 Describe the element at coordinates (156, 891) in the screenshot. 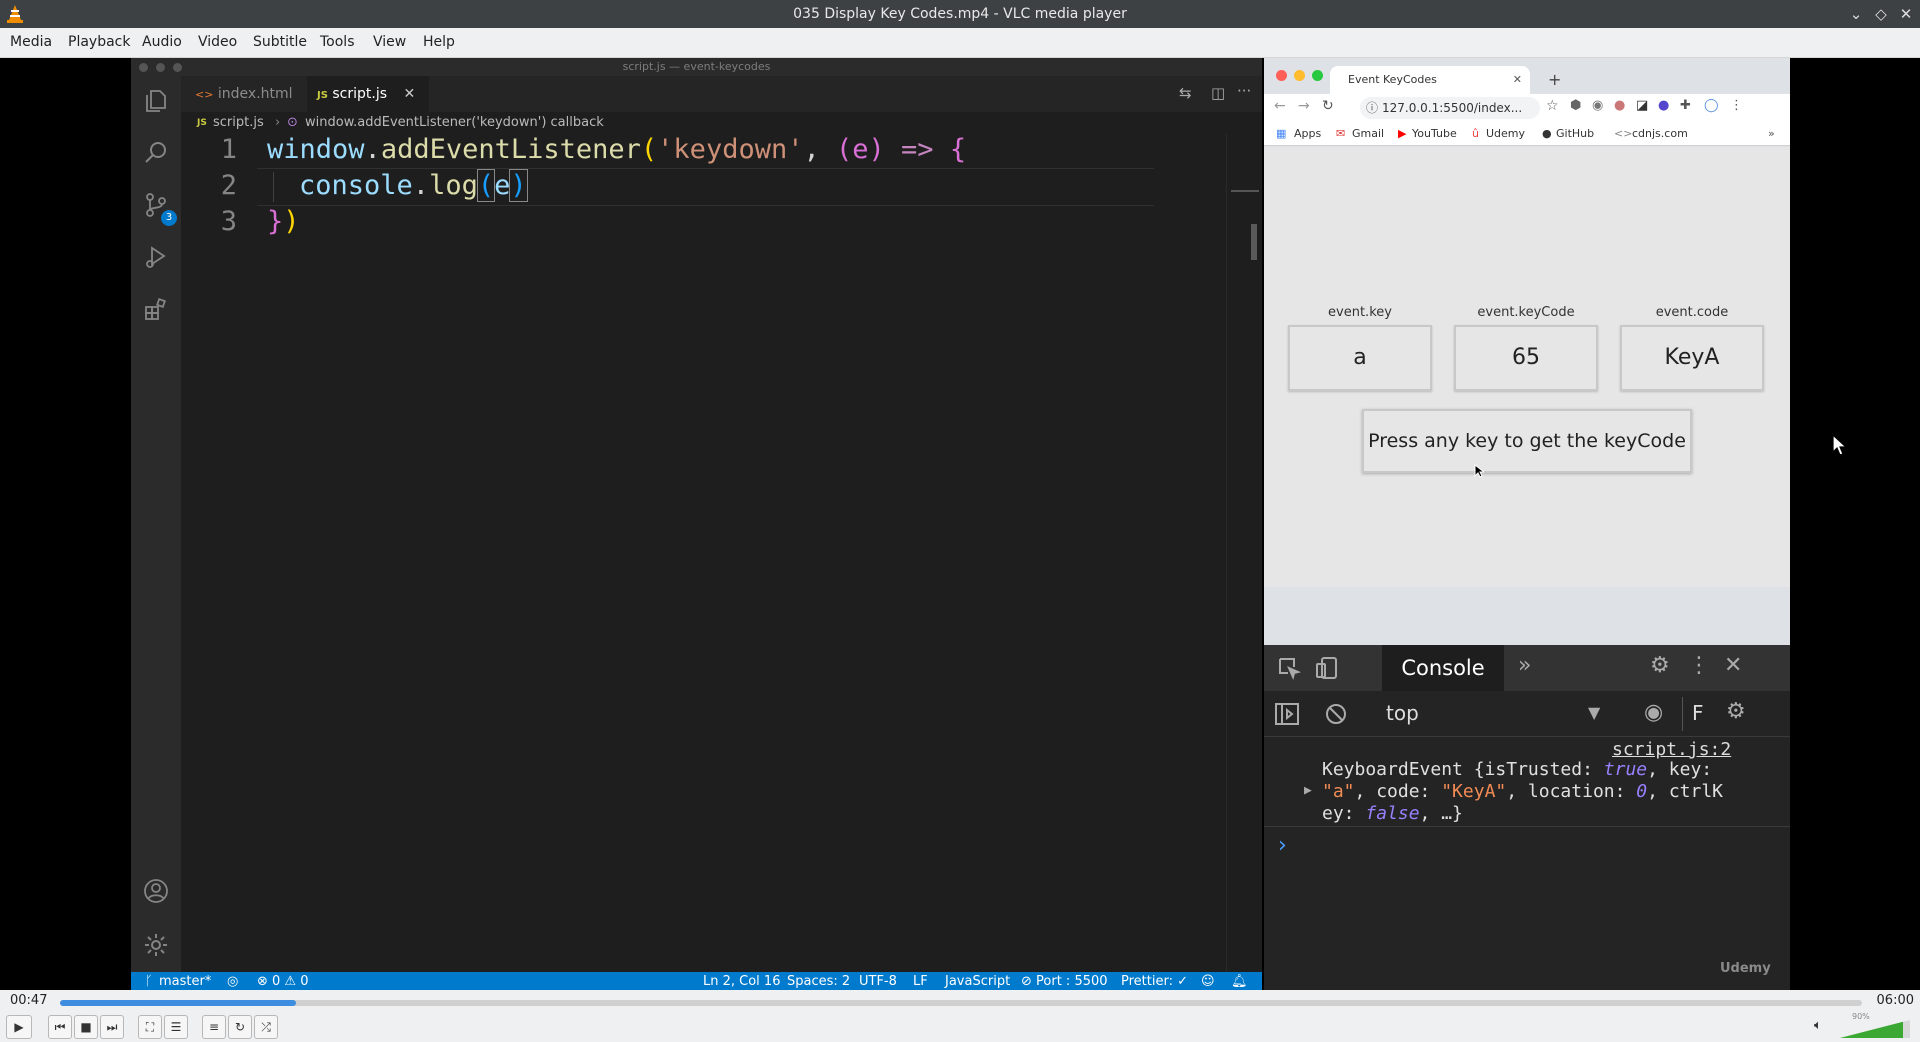

I see `account-icon` at that location.